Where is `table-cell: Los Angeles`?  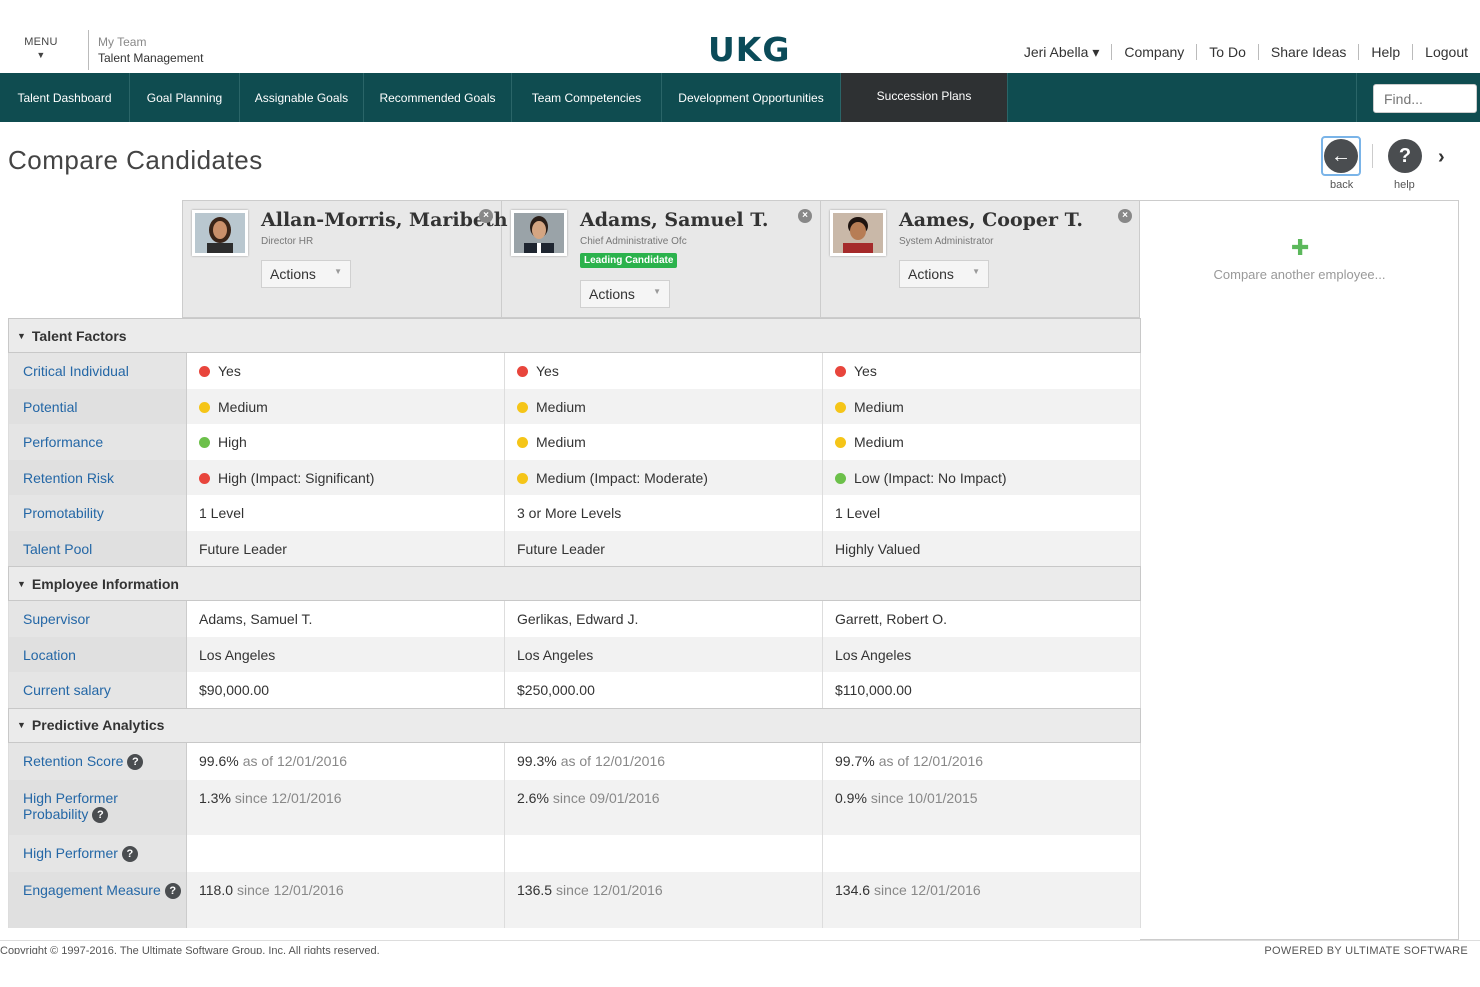
table-cell: Los Angeles is located at coordinates (664, 654).